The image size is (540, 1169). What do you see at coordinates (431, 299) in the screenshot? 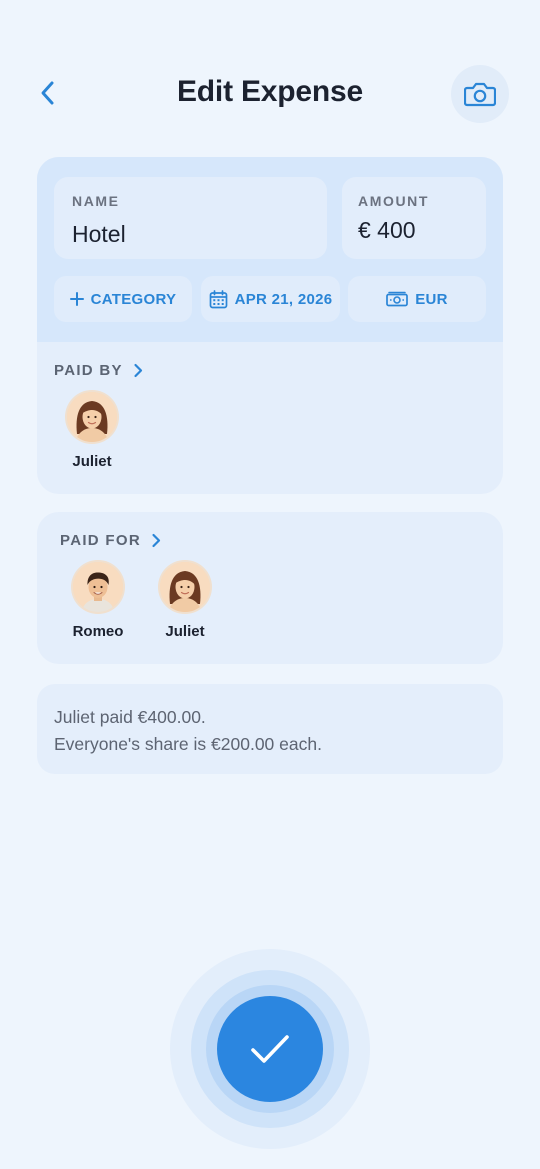
I see `currency-label: EUR` at bounding box center [431, 299].